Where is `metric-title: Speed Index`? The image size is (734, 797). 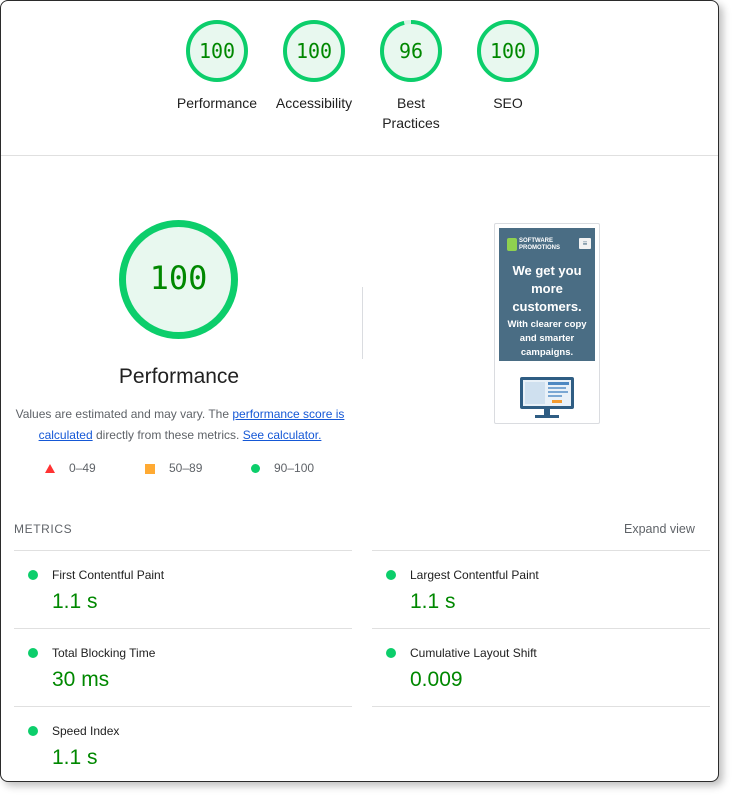
metric-title: Speed Index is located at coordinates (86, 731).